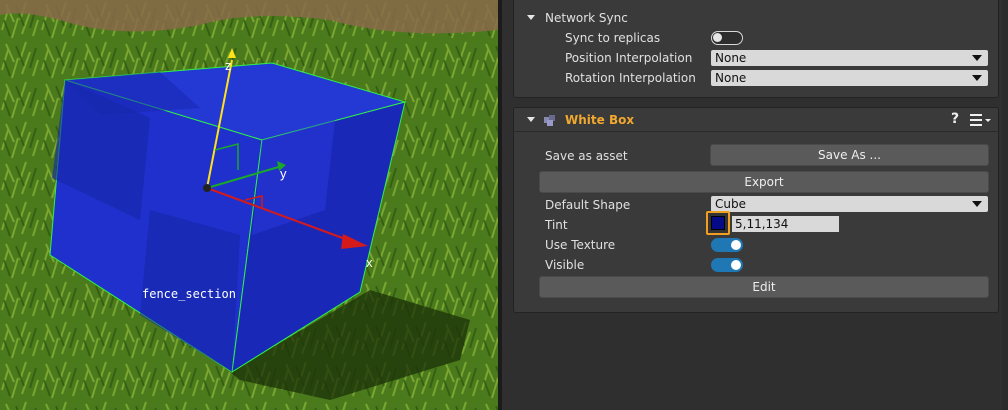 The image size is (1008, 410). Describe the element at coordinates (630, 78) in the screenshot. I see `rotation-interpolation-label: Rotation Interpolation` at that location.